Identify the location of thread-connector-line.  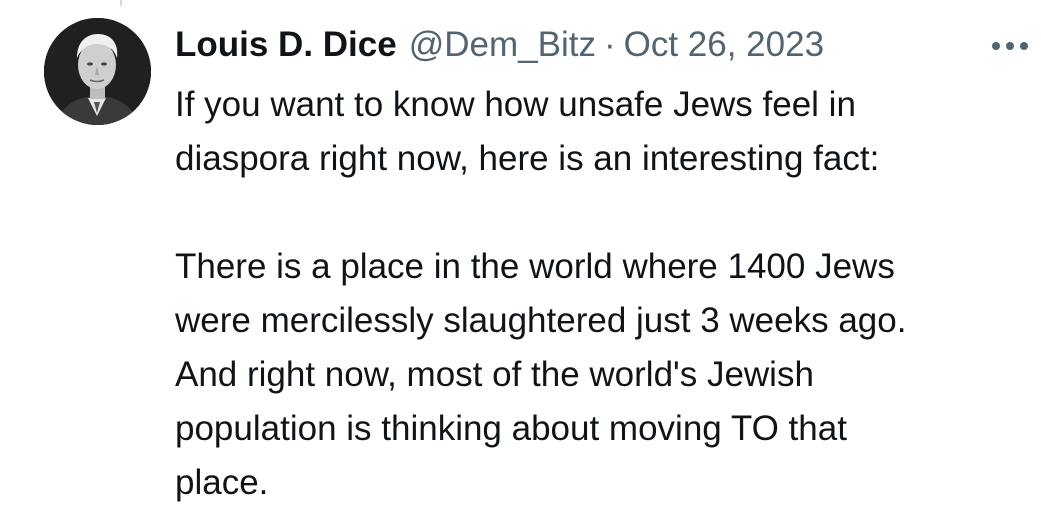
(121, 3).